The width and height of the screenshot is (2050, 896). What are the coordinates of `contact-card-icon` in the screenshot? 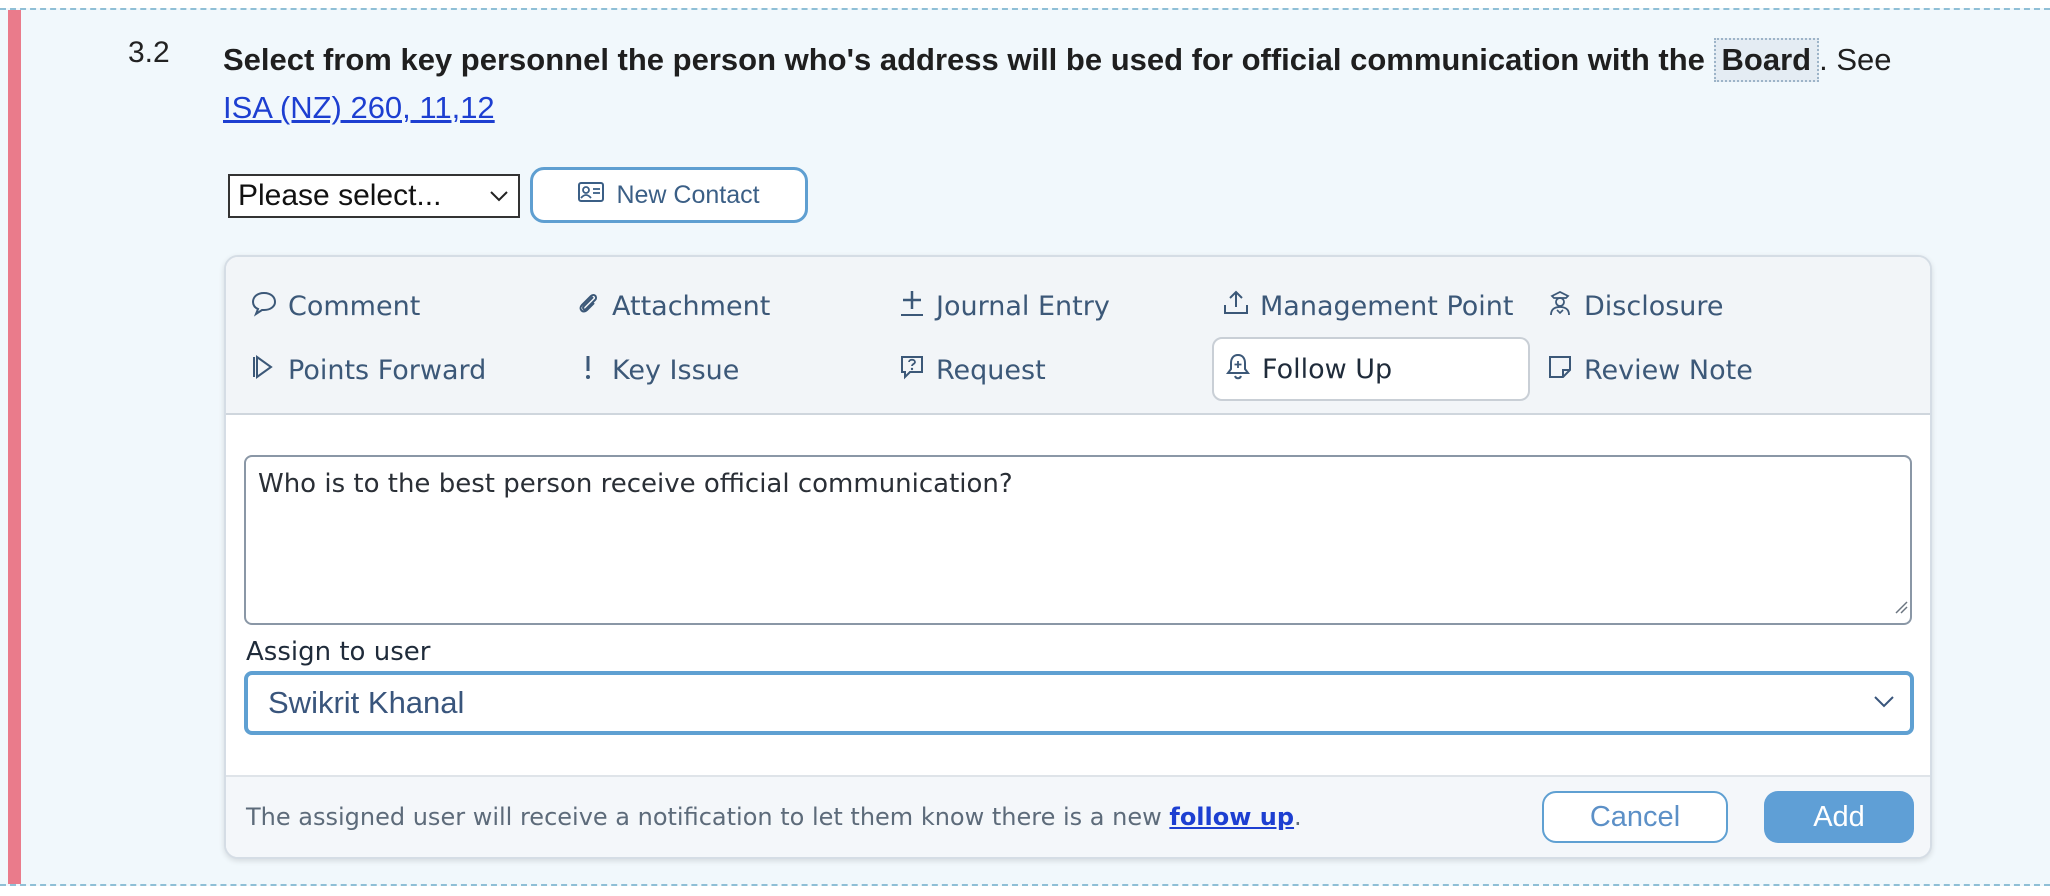 It's located at (591, 195).